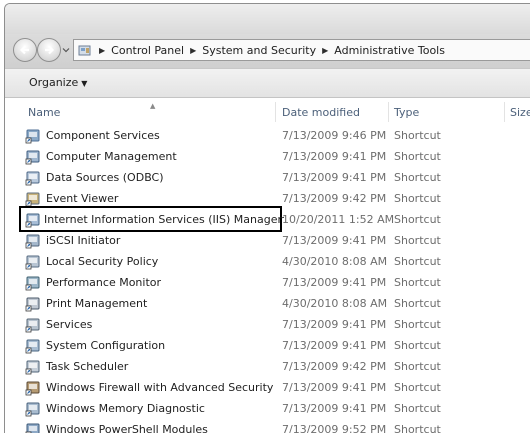 This screenshot has width=530, height=433. I want to click on column-header-date-modified: Date modified, so click(321, 112).